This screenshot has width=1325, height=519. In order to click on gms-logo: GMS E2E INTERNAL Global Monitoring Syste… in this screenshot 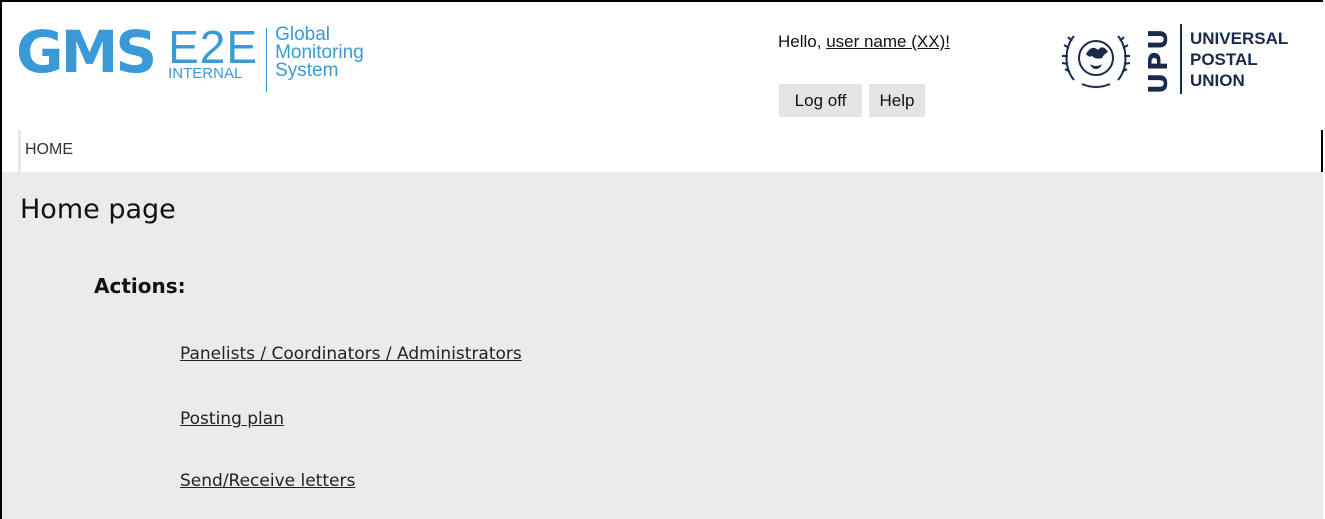, I will do `click(190, 60)`.